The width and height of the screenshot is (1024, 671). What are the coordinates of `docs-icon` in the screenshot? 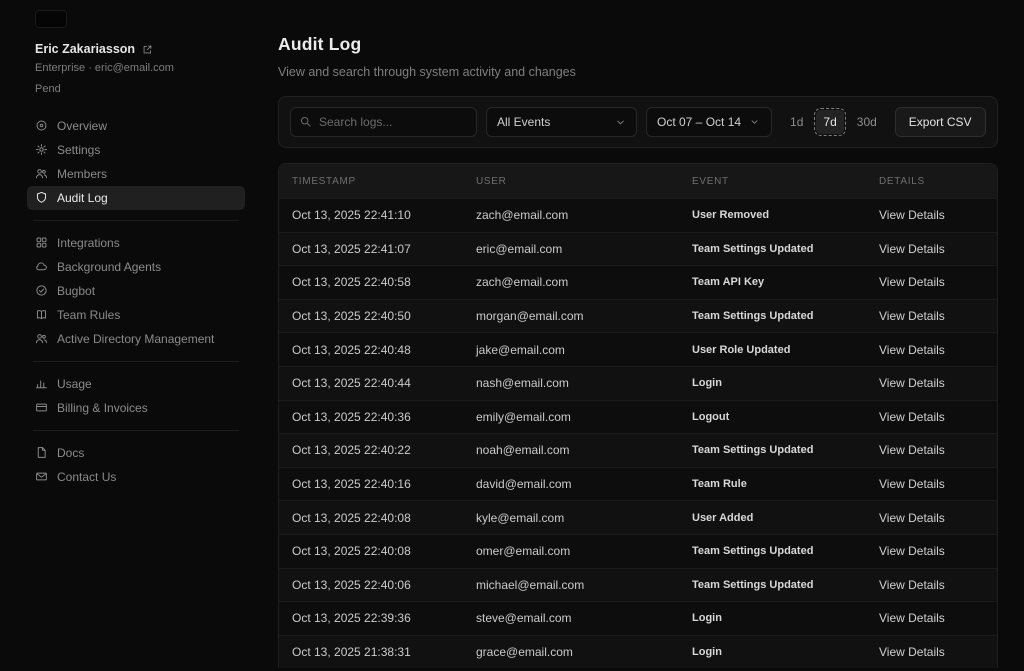 It's located at (41, 453).